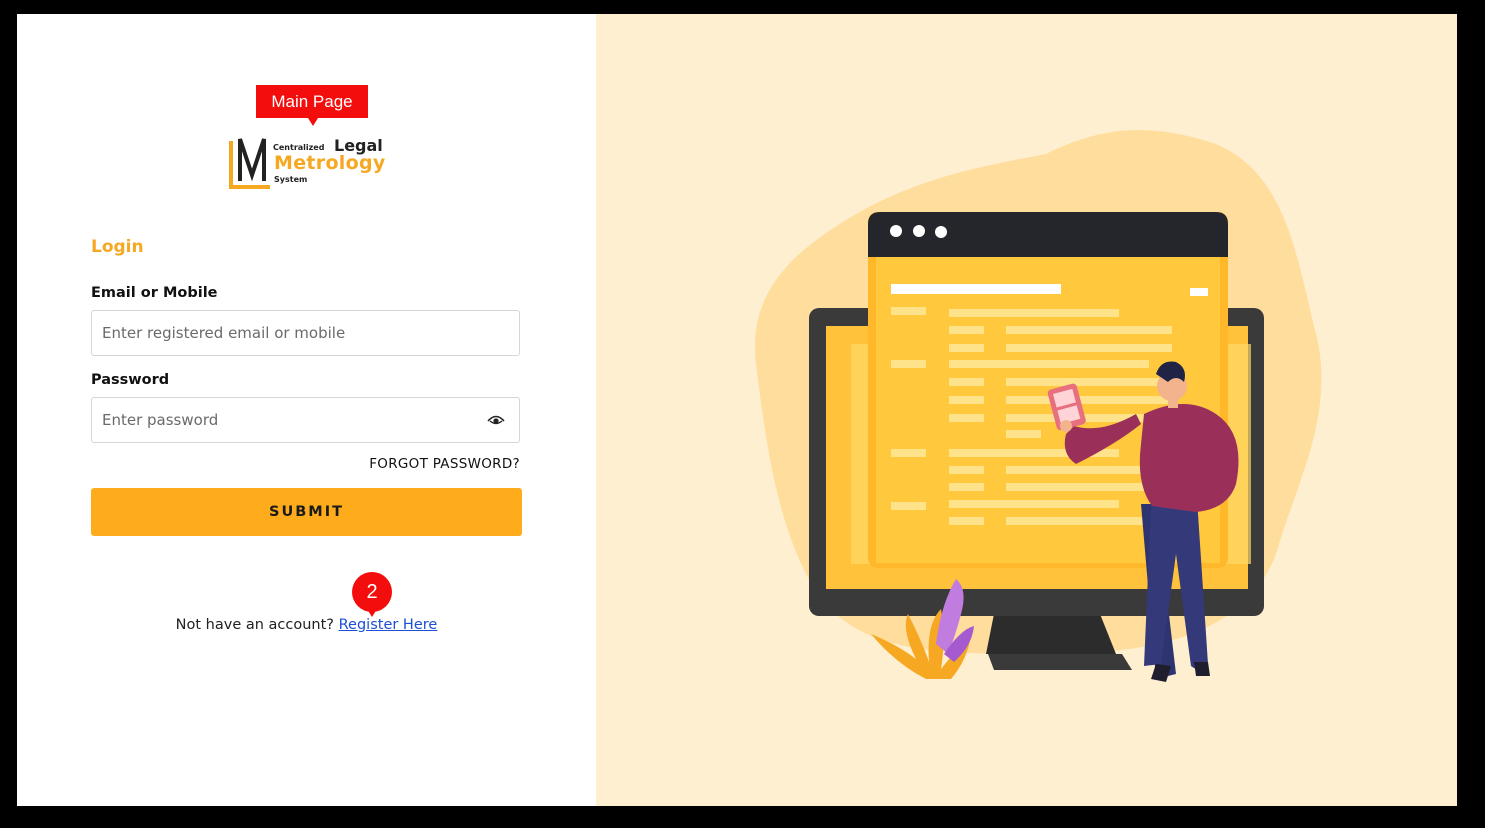 Image resolution: width=1485 pixels, height=828 pixels. I want to click on login-heading: Login, so click(117, 247).